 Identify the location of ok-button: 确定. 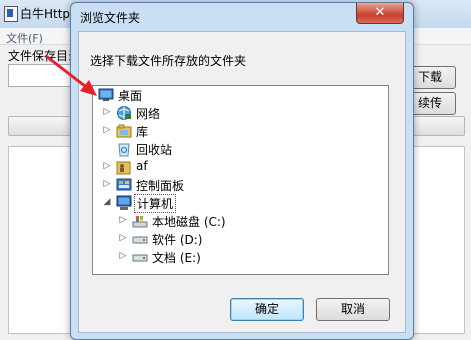
(267, 309).